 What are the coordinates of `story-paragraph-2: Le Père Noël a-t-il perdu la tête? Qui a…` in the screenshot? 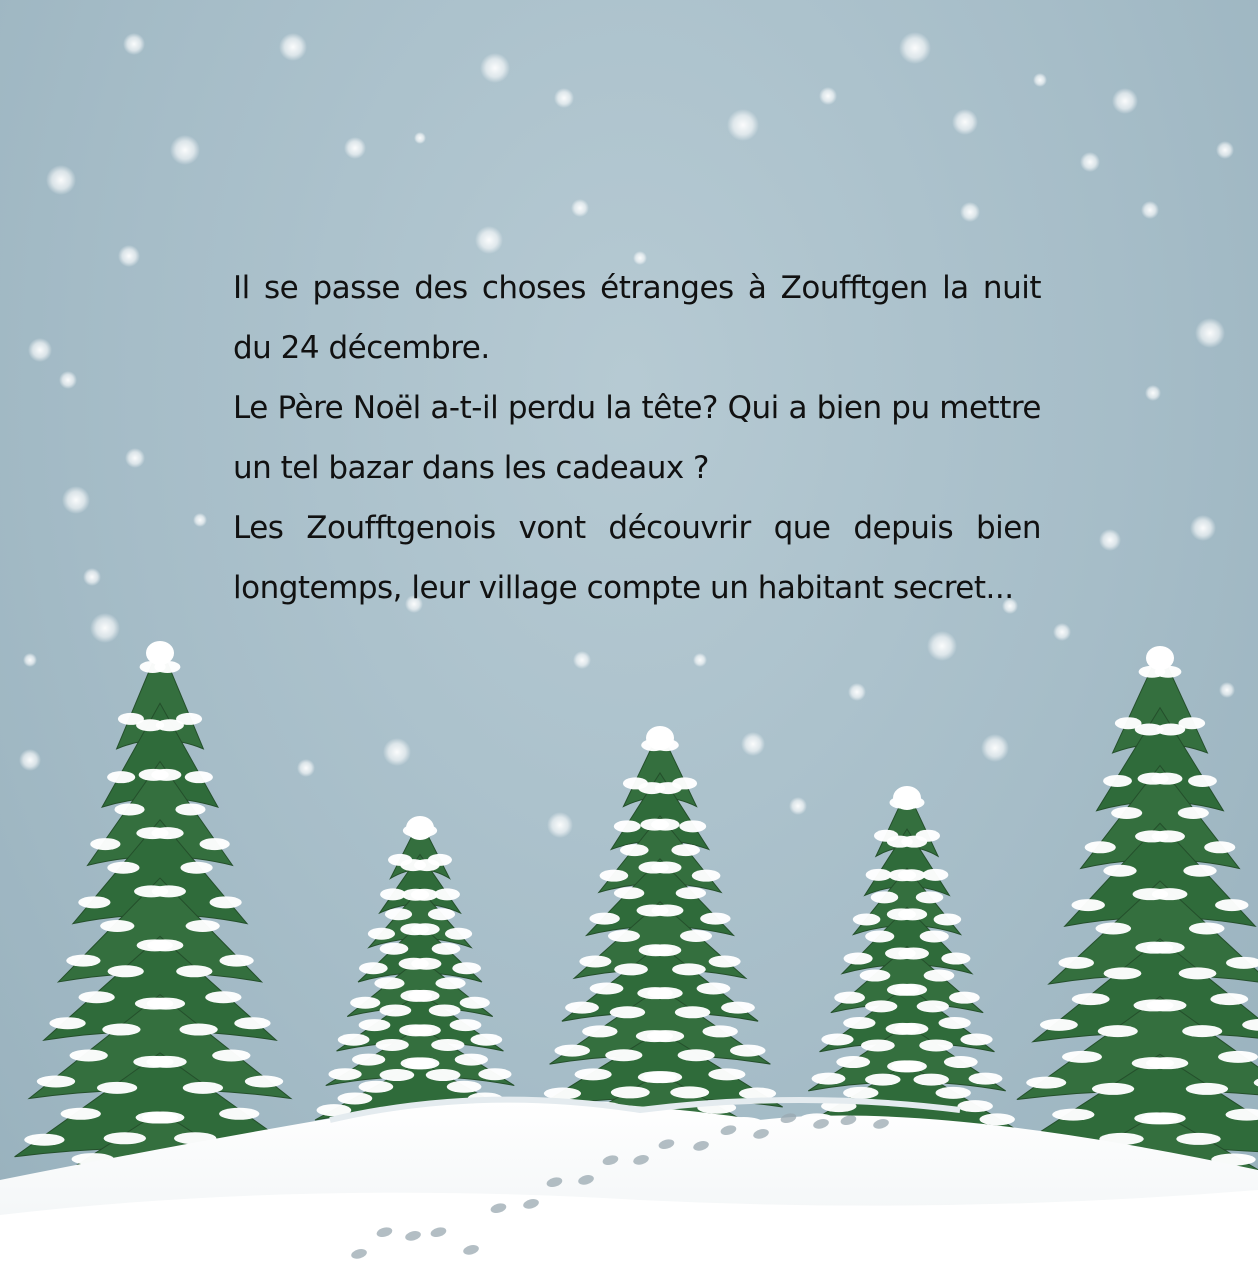 It's located at (637, 438).